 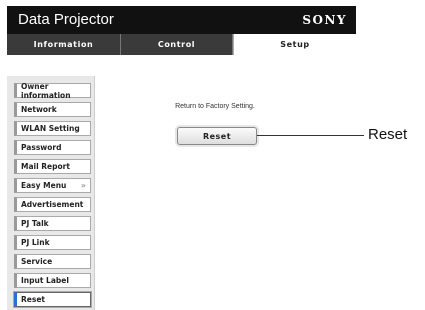 I want to click on sidebar-item-pj-link: PJ Link, so click(x=52, y=242).